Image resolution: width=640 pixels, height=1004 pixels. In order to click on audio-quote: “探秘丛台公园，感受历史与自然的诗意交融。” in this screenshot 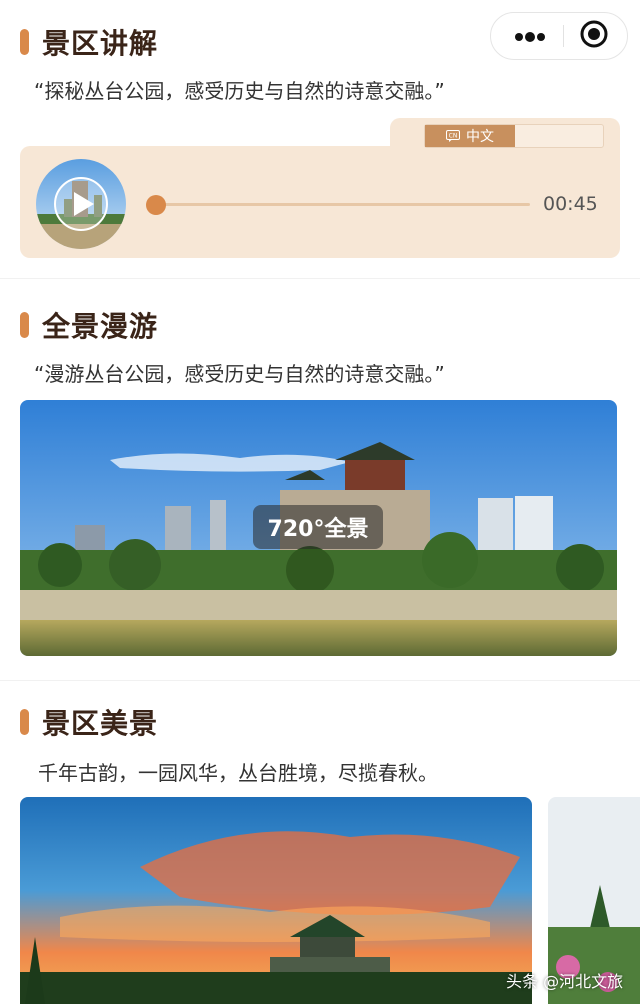, I will do `click(239, 91)`.